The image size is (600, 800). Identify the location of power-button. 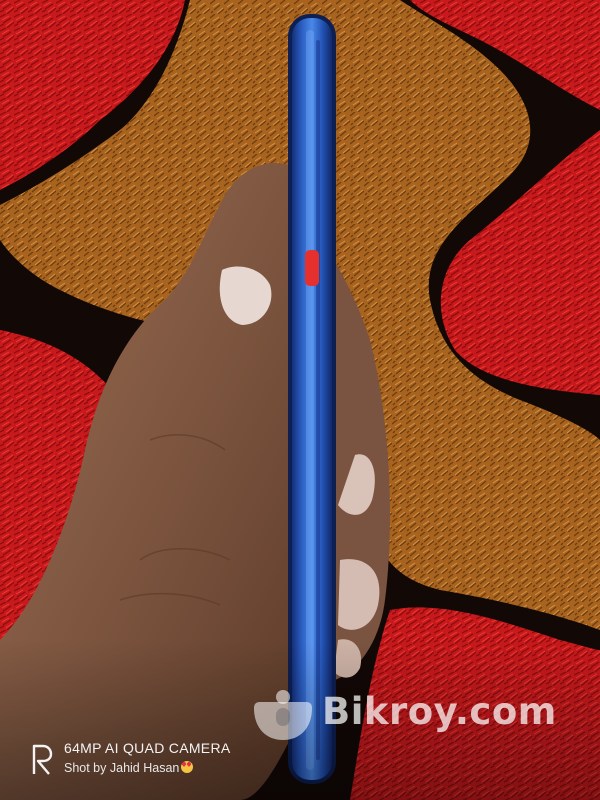
(312, 268).